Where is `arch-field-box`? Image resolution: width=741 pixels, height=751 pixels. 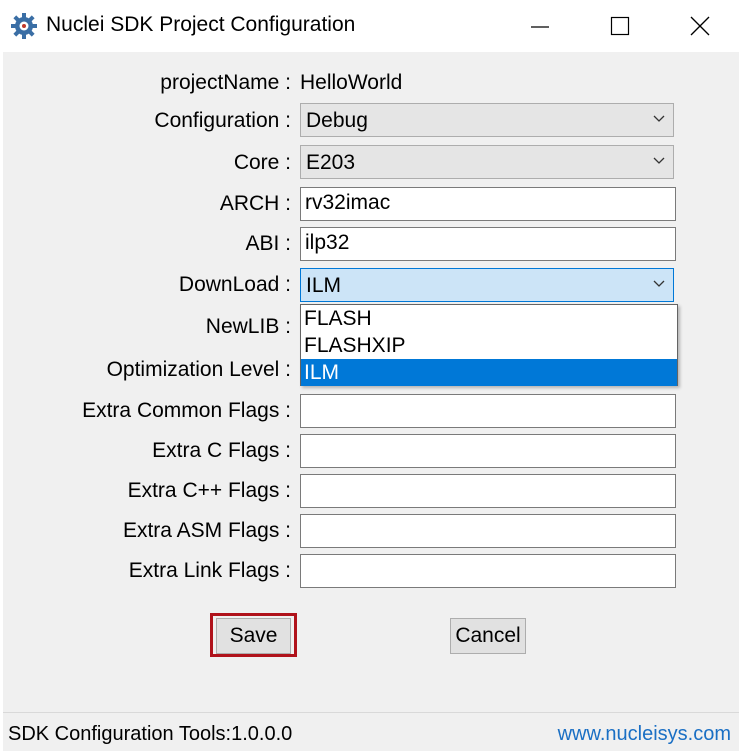
arch-field-box is located at coordinates (488, 204).